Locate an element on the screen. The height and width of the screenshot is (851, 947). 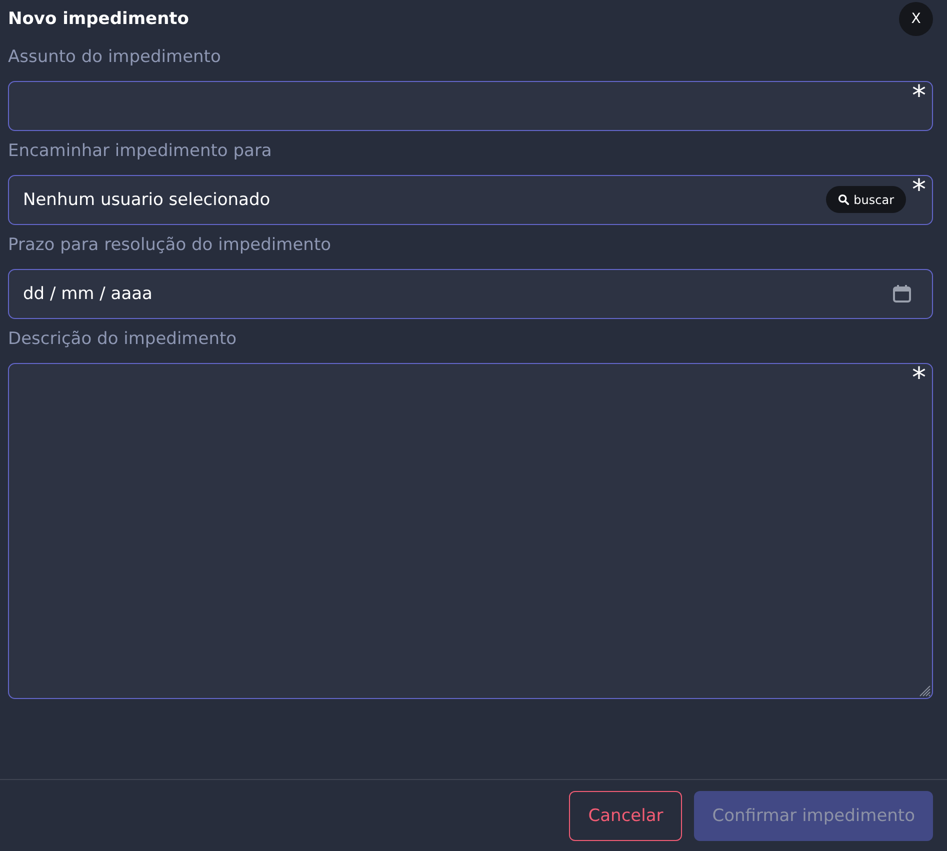
dialog-title: Novo impedimento is located at coordinates (98, 19).